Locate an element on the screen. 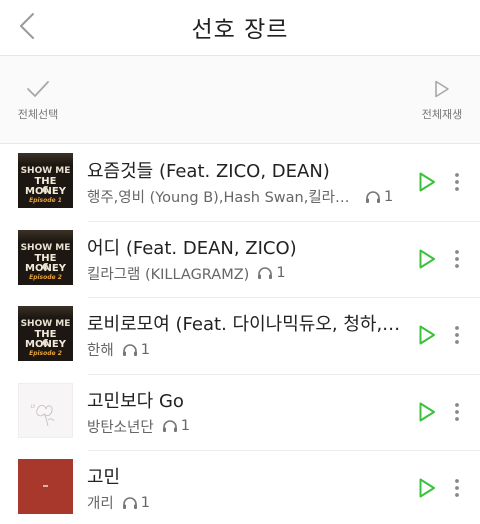 The image size is (480, 524). select-all-label: 전체선택 is located at coordinates (38, 114).